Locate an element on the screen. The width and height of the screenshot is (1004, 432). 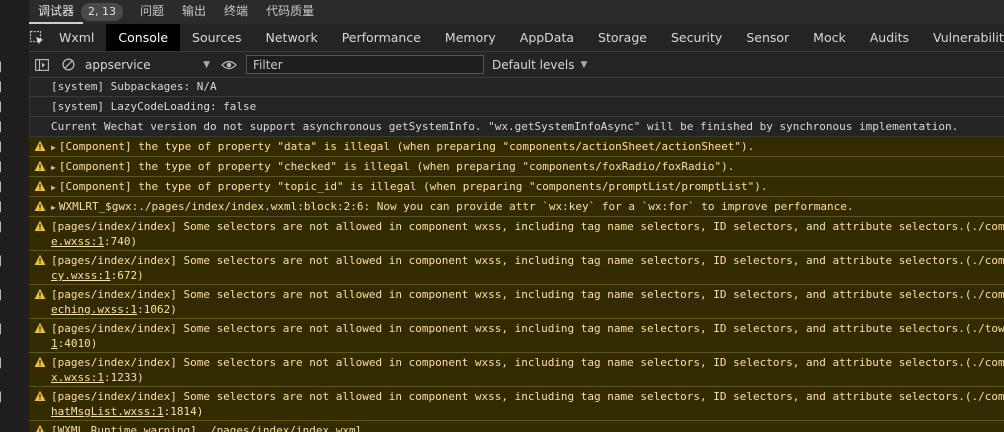
log-text-tail: :1233) is located at coordinates (123, 377).